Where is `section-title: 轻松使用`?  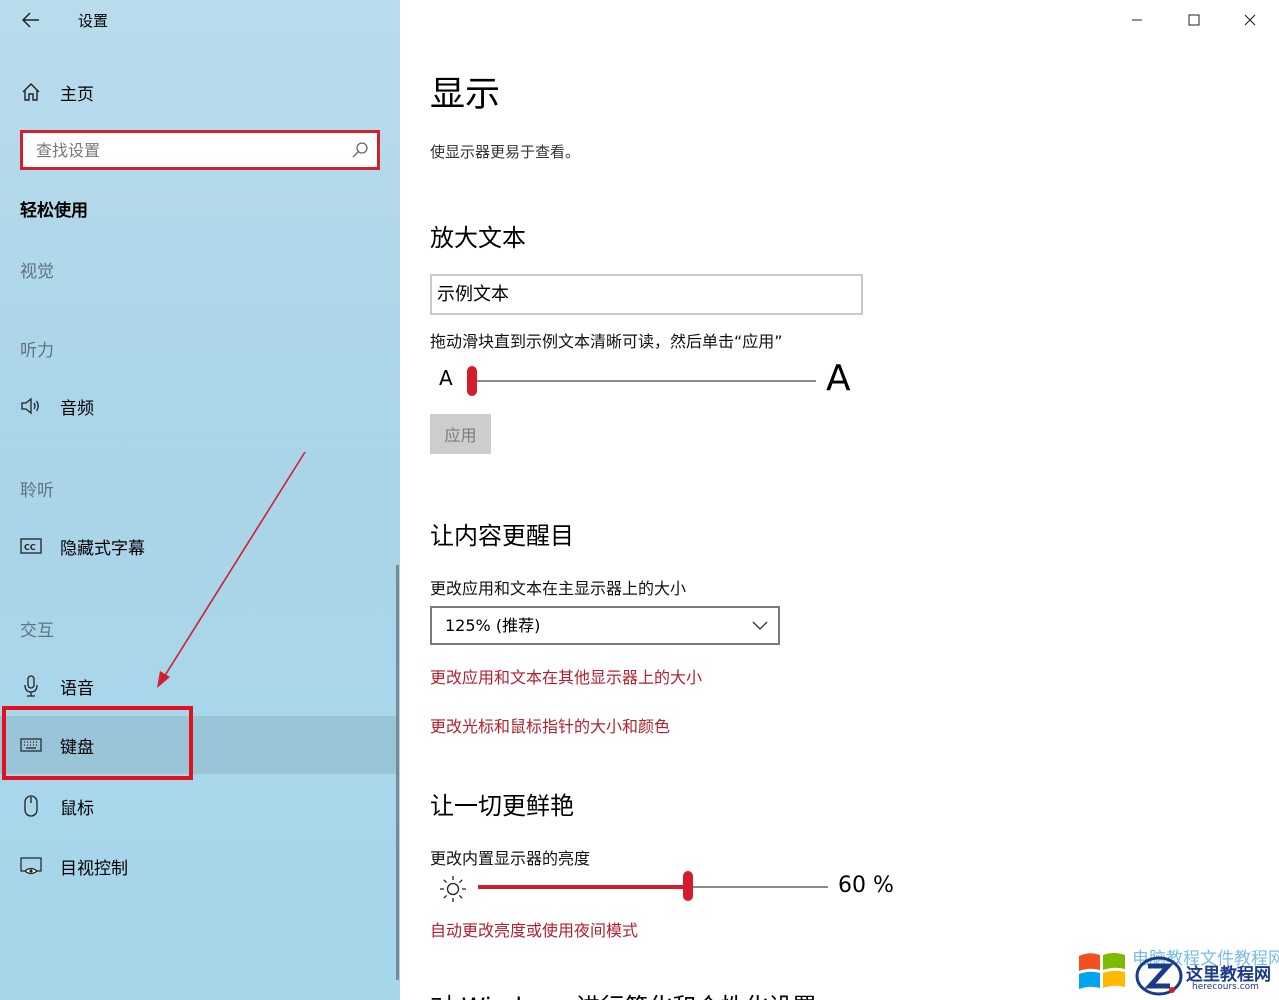
section-title: 轻松使用 is located at coordinates (54, 211).